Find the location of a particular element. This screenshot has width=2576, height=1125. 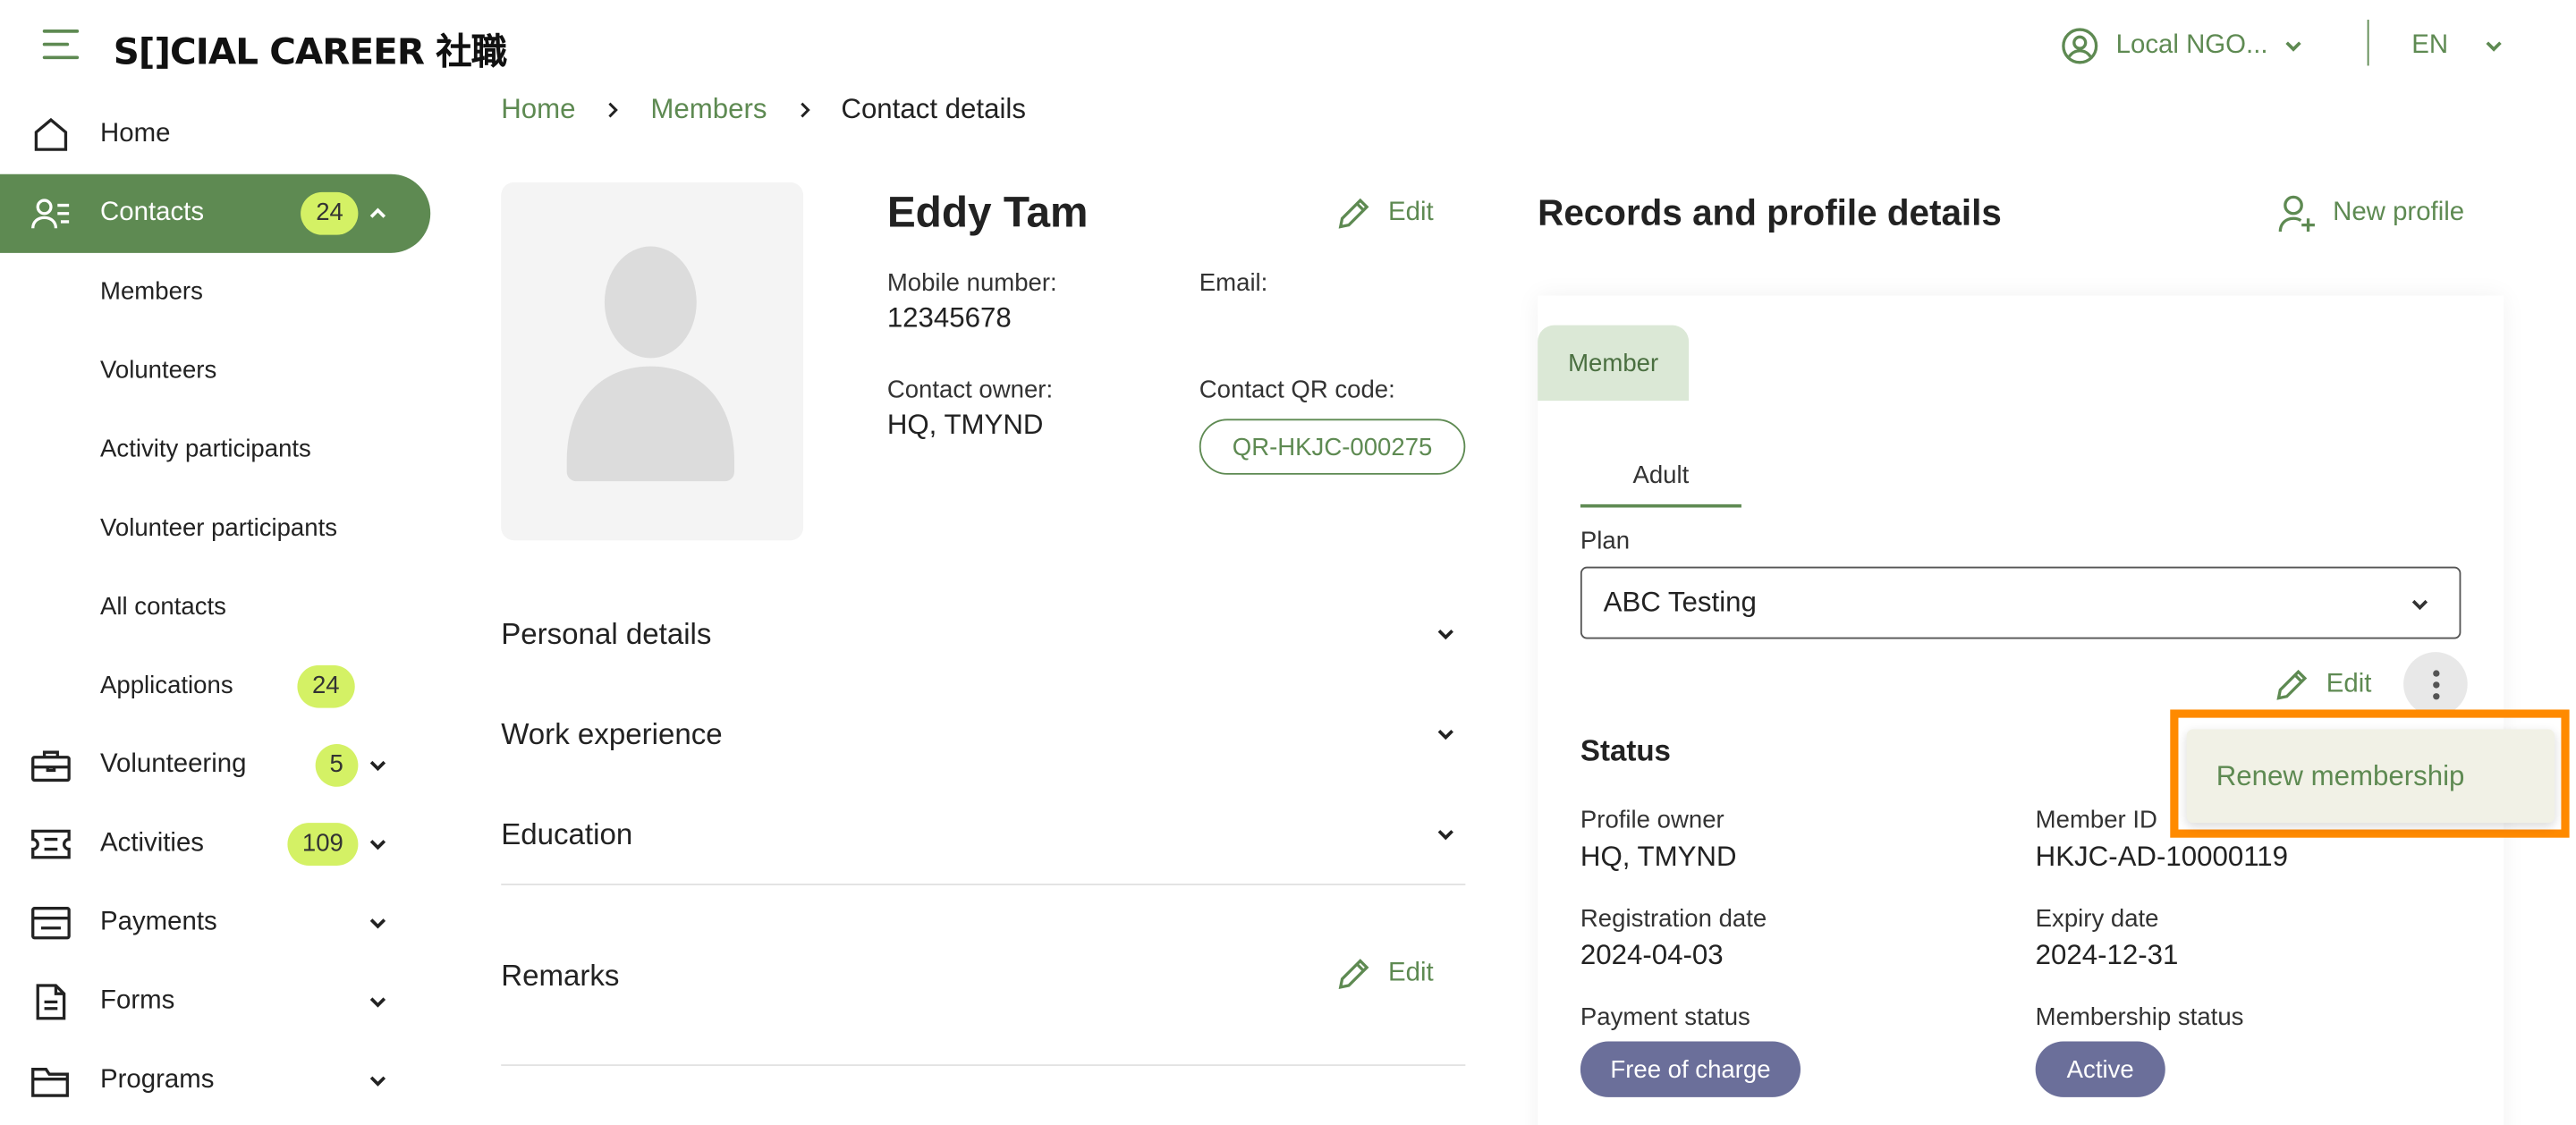

sidebar-item-volunteering: Volunteering 5 is located at coordinates (215, 765).